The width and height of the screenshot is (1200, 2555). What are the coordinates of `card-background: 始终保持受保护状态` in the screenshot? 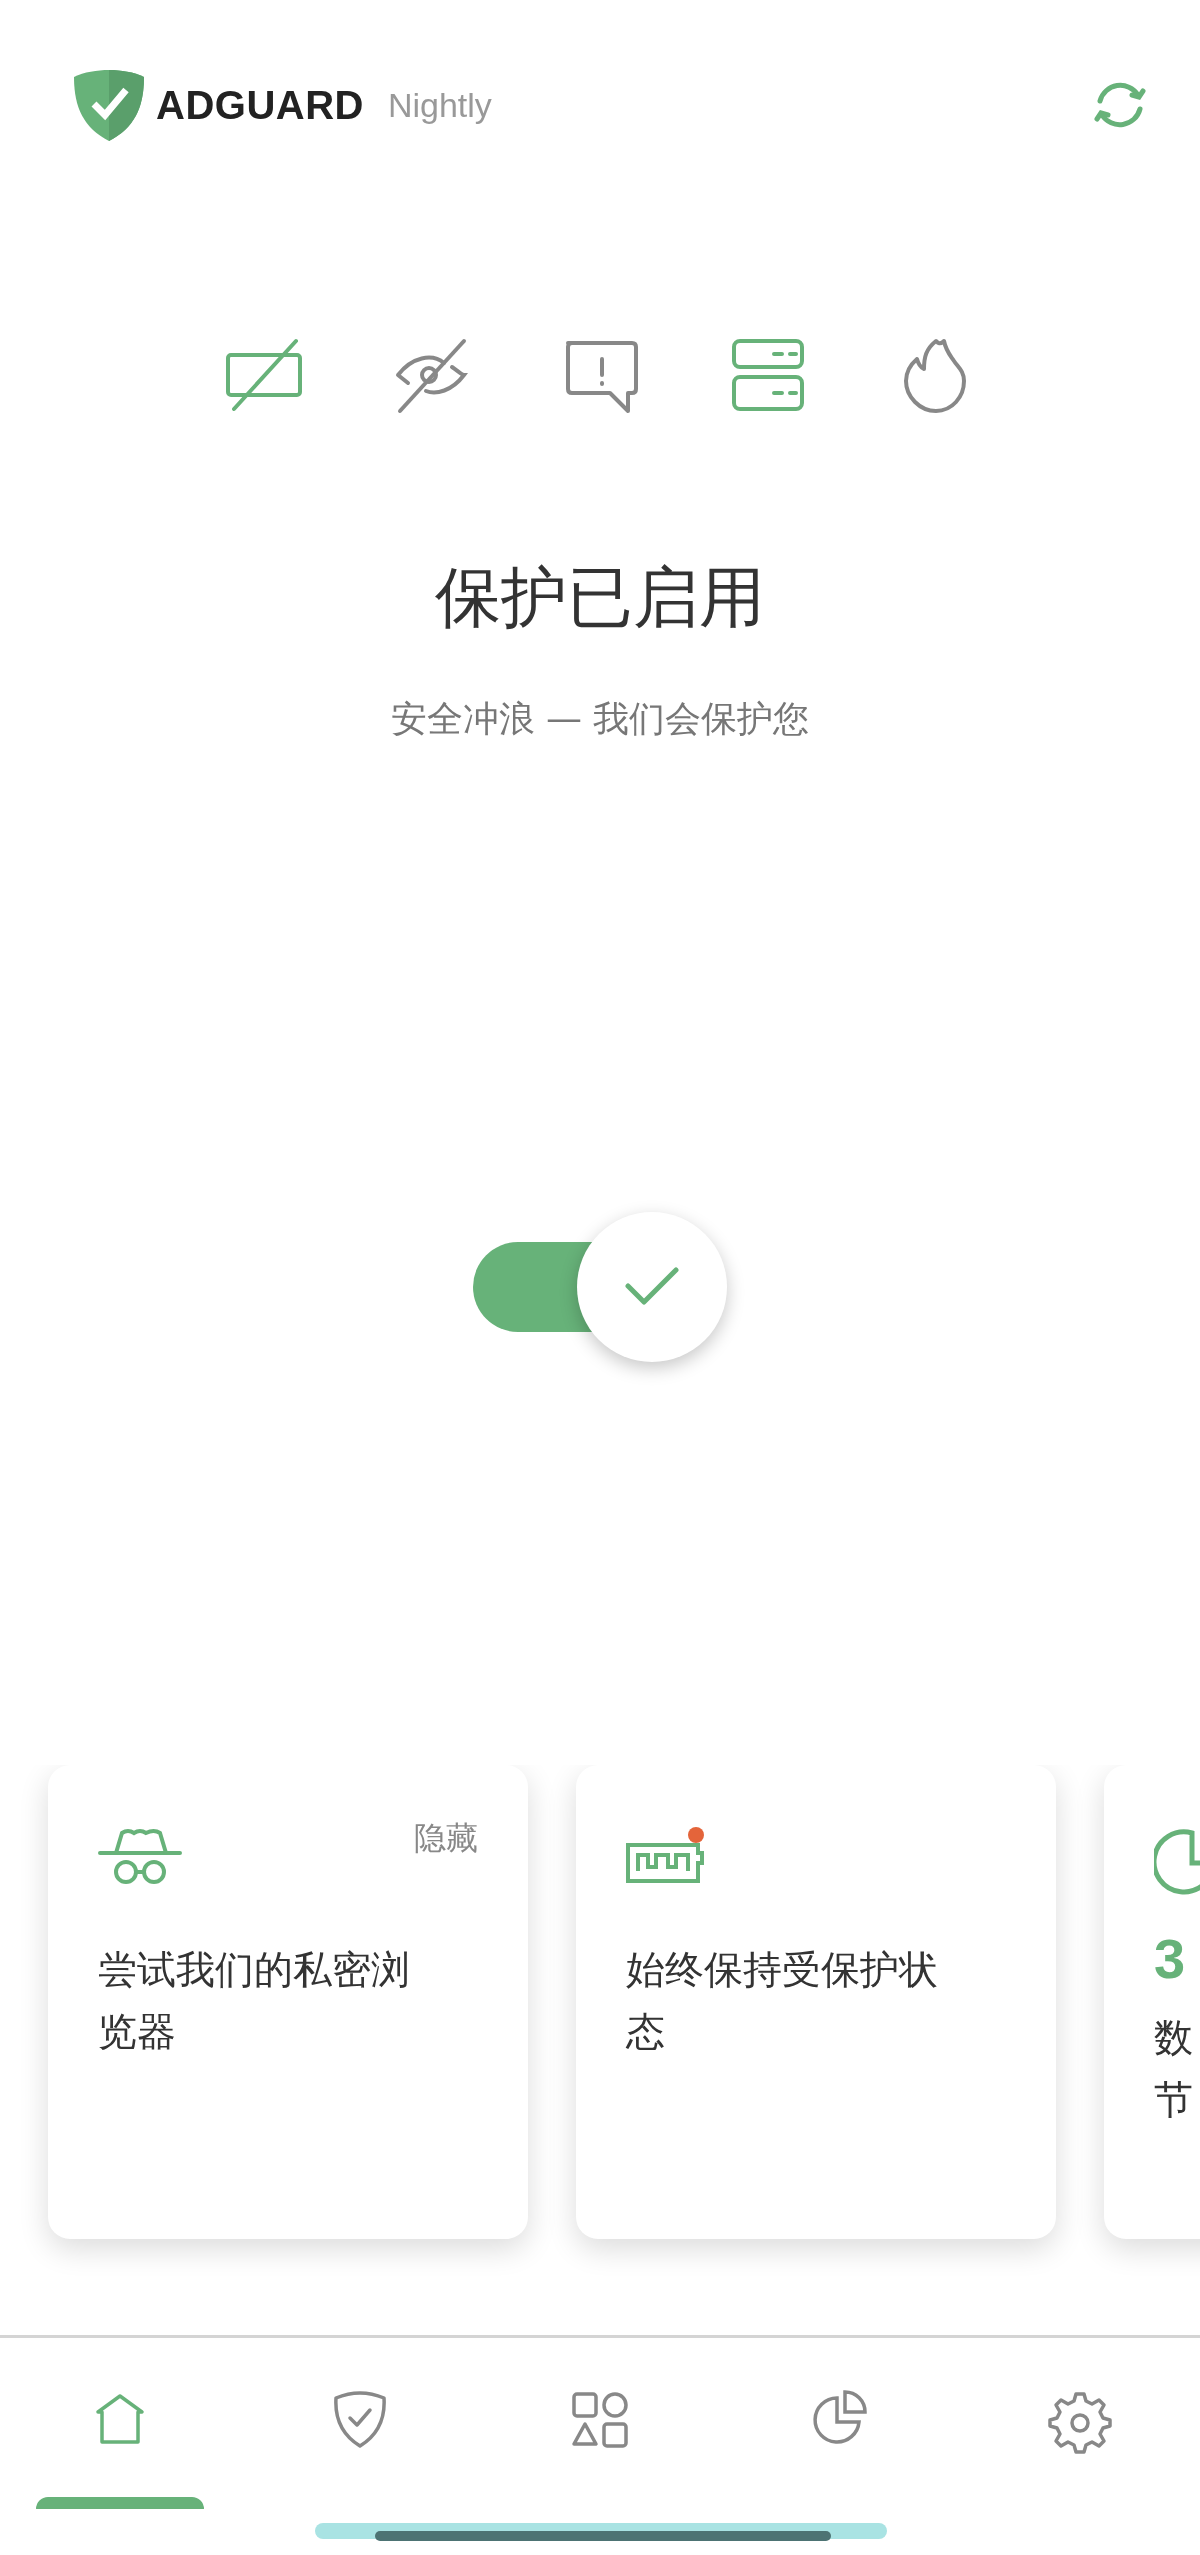 It's located at (816, 2002).